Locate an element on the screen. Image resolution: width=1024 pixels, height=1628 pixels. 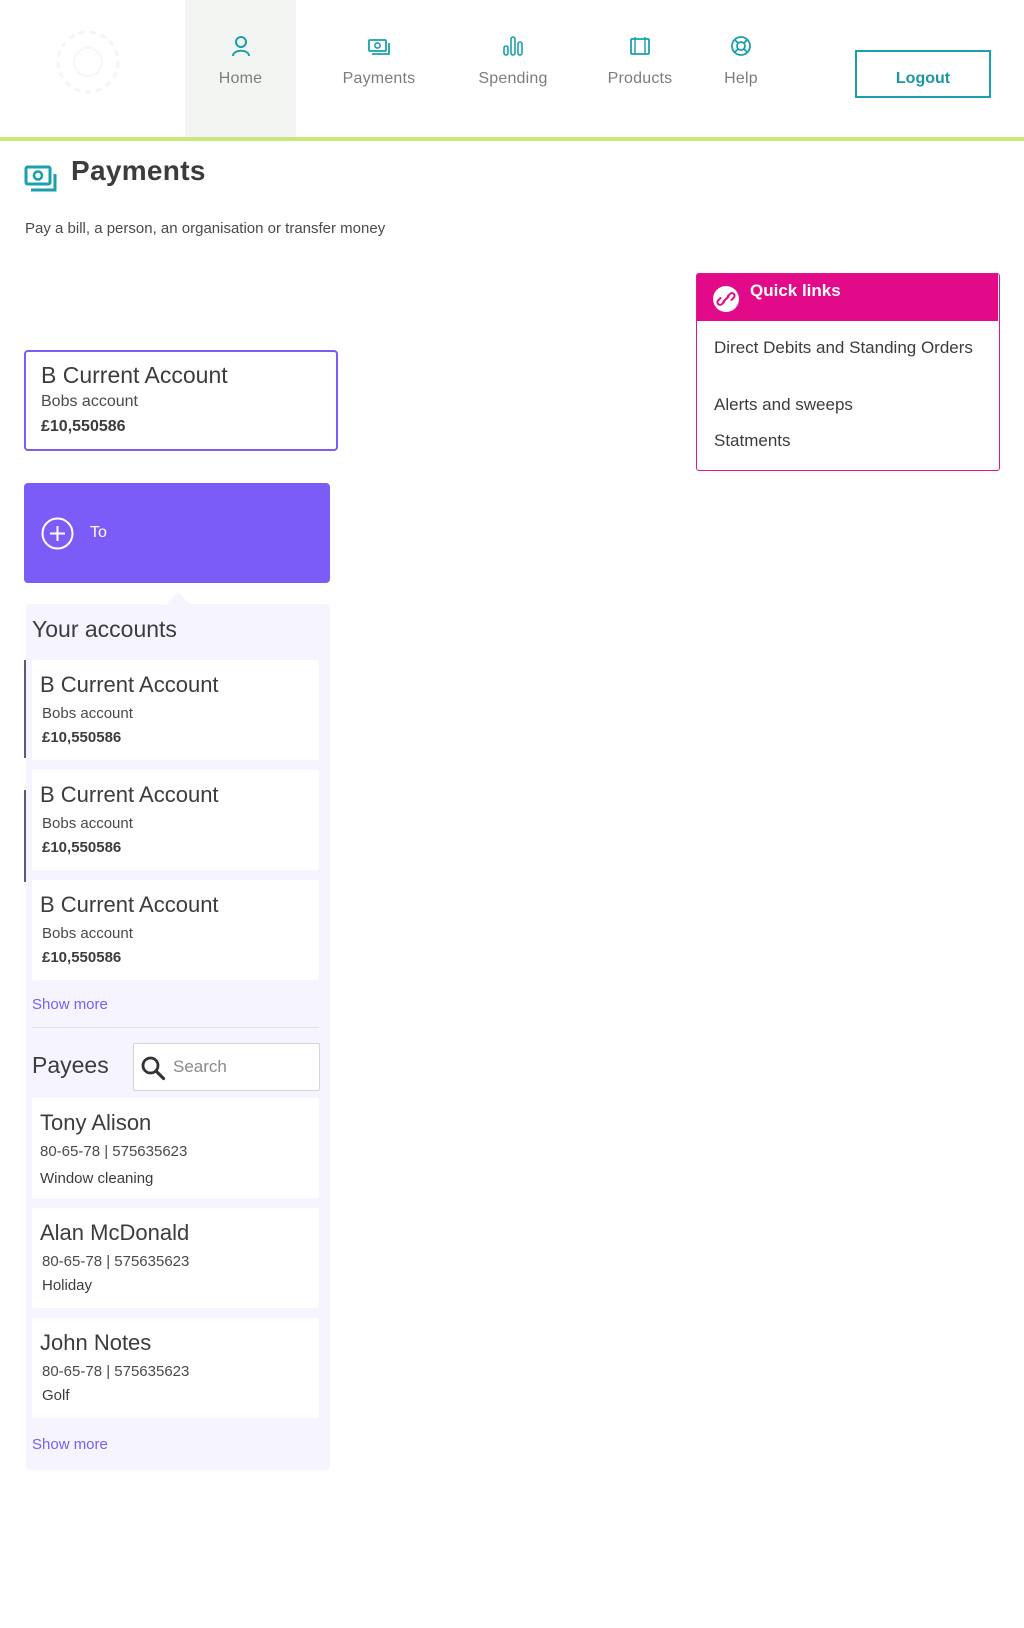
nav-item-help: Help is located at coordinates (741, 70).